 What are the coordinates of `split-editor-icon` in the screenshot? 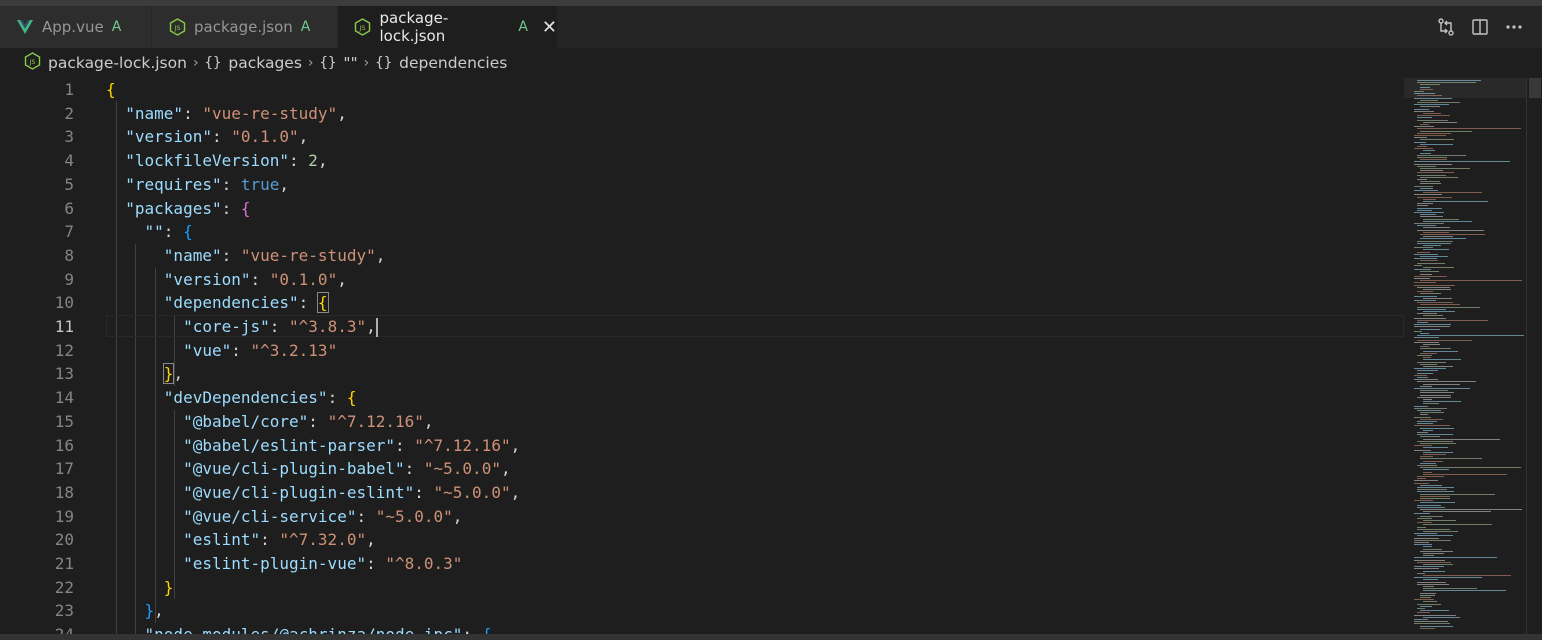 It's located at (1480, 27).